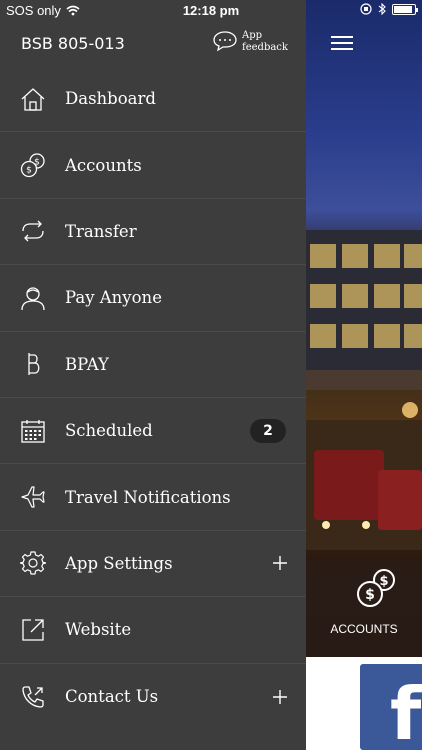 Image resolution: width=422 pixels, height=750 pixels. I want to click on orientation-lock-icon, so click(366, 9).